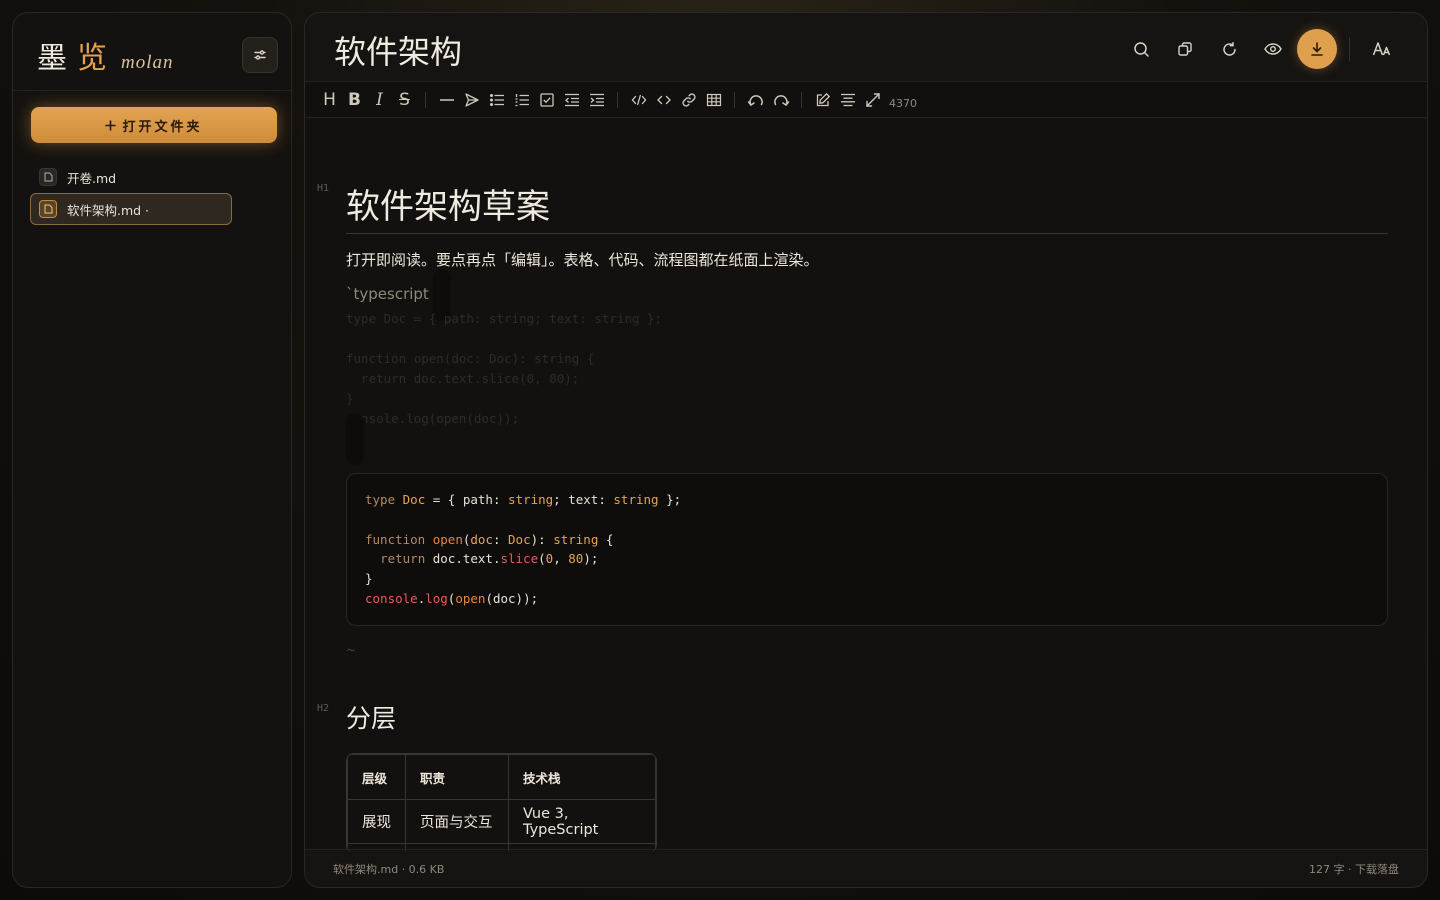 This screenshot has width=1440, height=900. Describe the element at coordinates (111, 125) in the screenshot. I see `plus-icon` at that location.